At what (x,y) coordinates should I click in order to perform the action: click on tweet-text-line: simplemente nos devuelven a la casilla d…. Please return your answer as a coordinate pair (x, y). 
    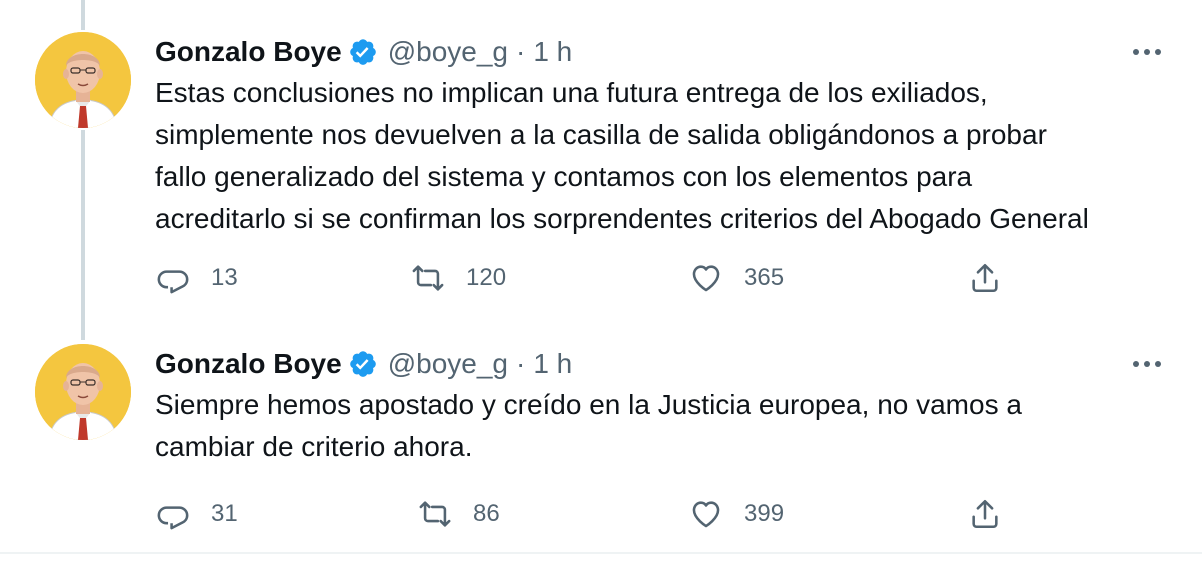
    Looking at the image, I should click on (601, 134).